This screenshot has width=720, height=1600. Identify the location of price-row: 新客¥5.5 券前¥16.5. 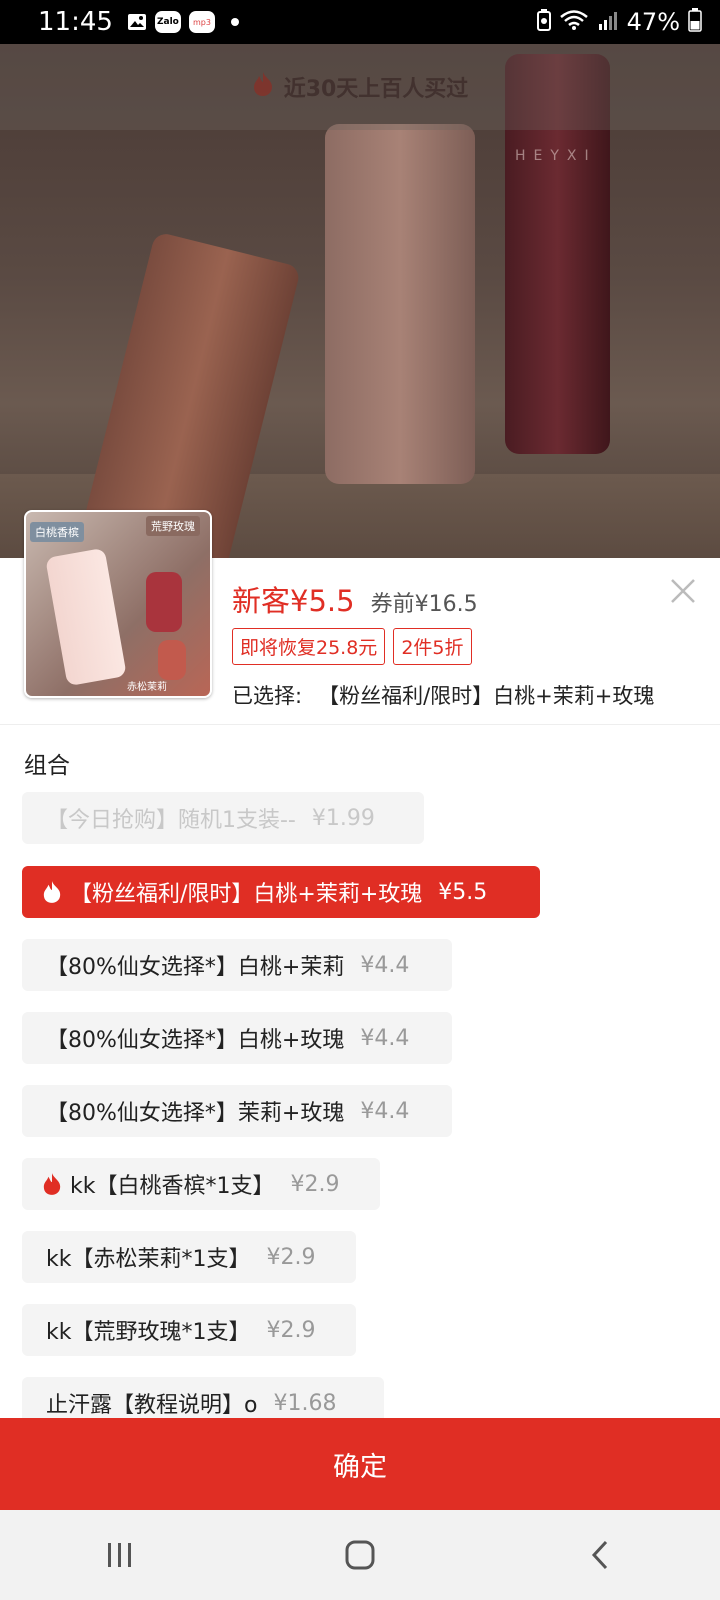
(355, 599).